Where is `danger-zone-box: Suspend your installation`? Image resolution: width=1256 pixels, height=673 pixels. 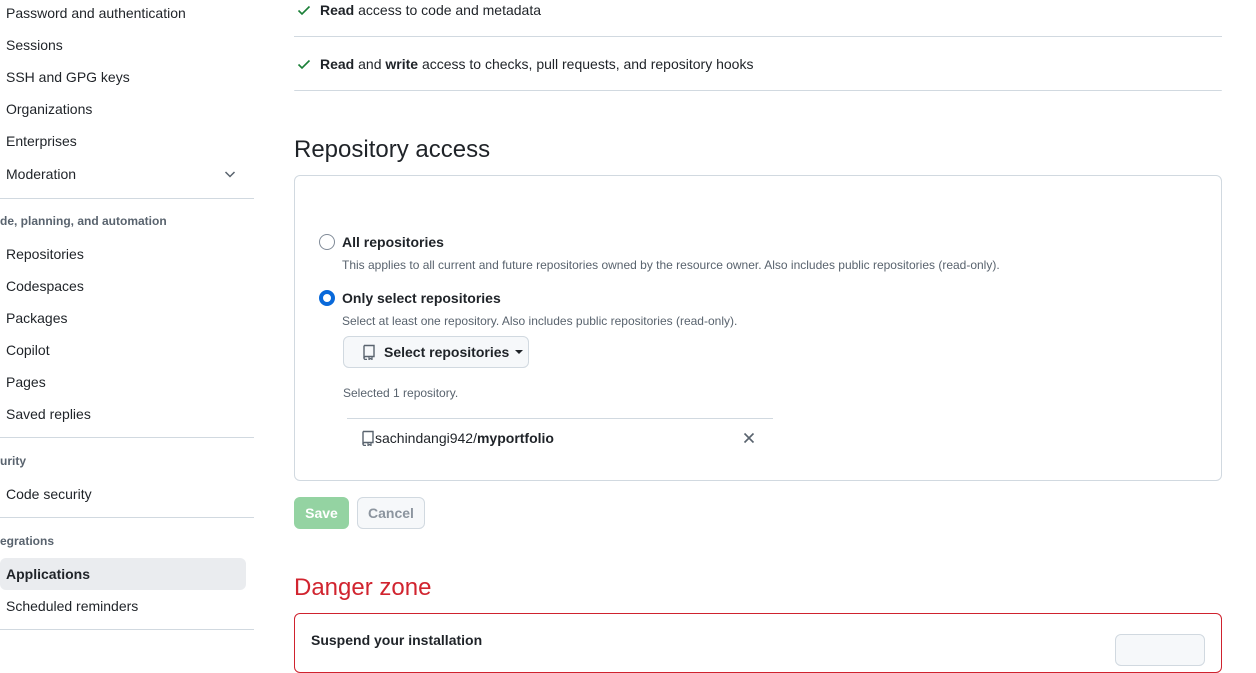
danger-zone-box: Suspend your installation is located at coordinates (758, 643).